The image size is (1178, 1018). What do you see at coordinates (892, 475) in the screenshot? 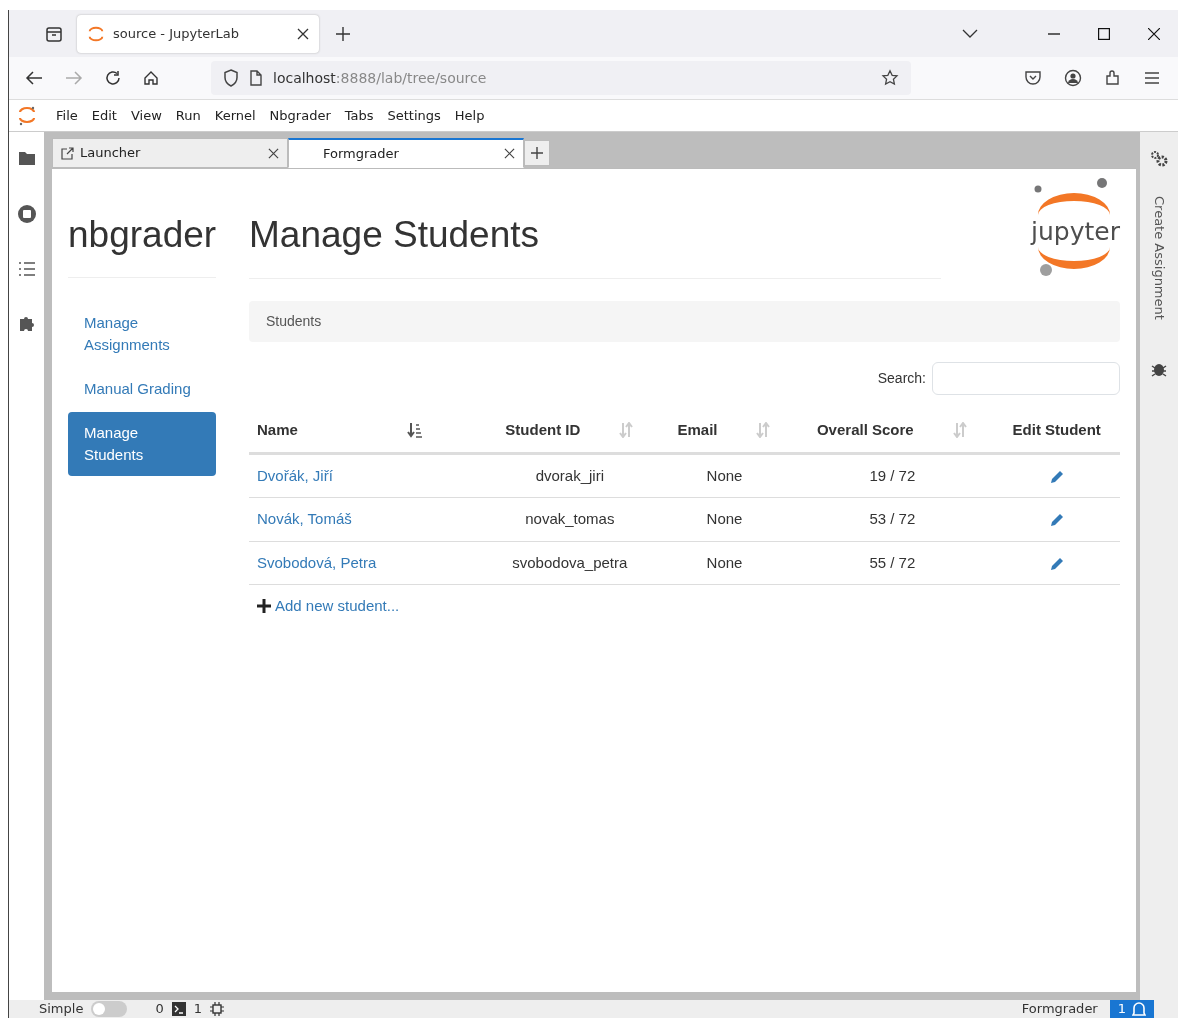
I see `table-cell: 19 / 72` at bounding box center [892, 475].